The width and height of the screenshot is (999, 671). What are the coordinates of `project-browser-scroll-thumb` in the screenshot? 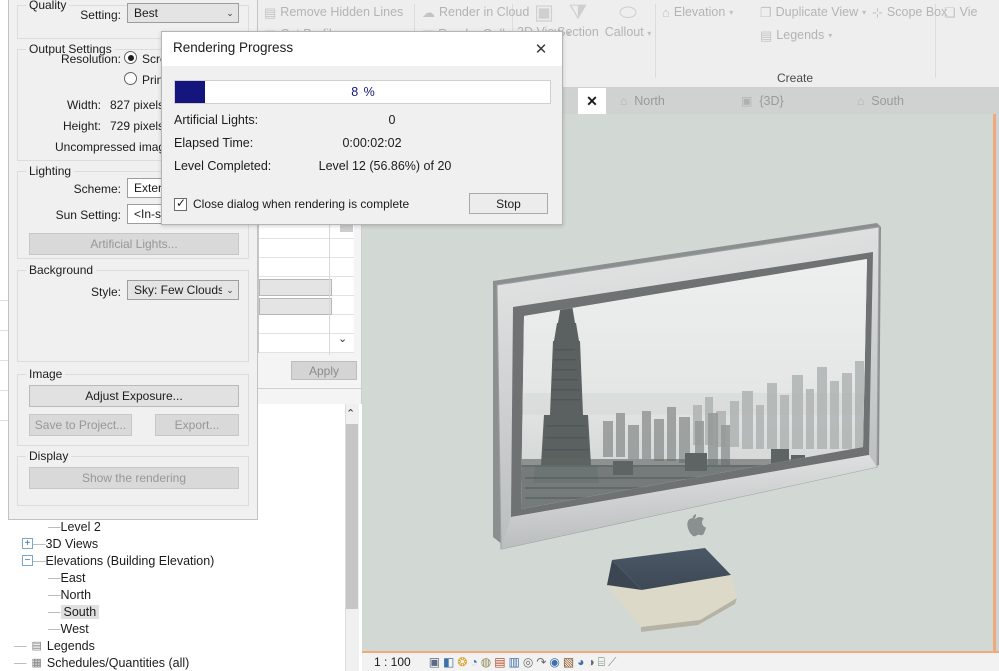 It's located at (352, 516).